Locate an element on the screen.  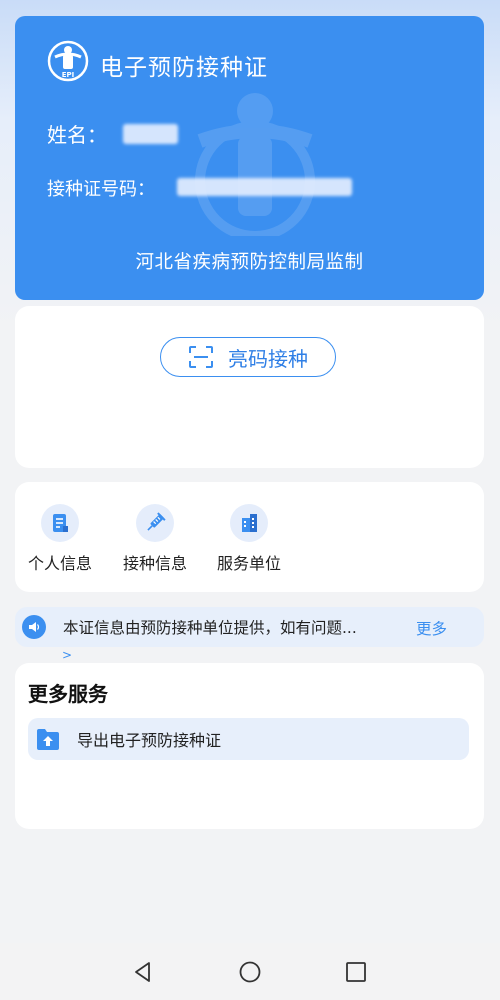
export-certificate-button: 导出电子预防接种证 is located at coordinates (248, 739).